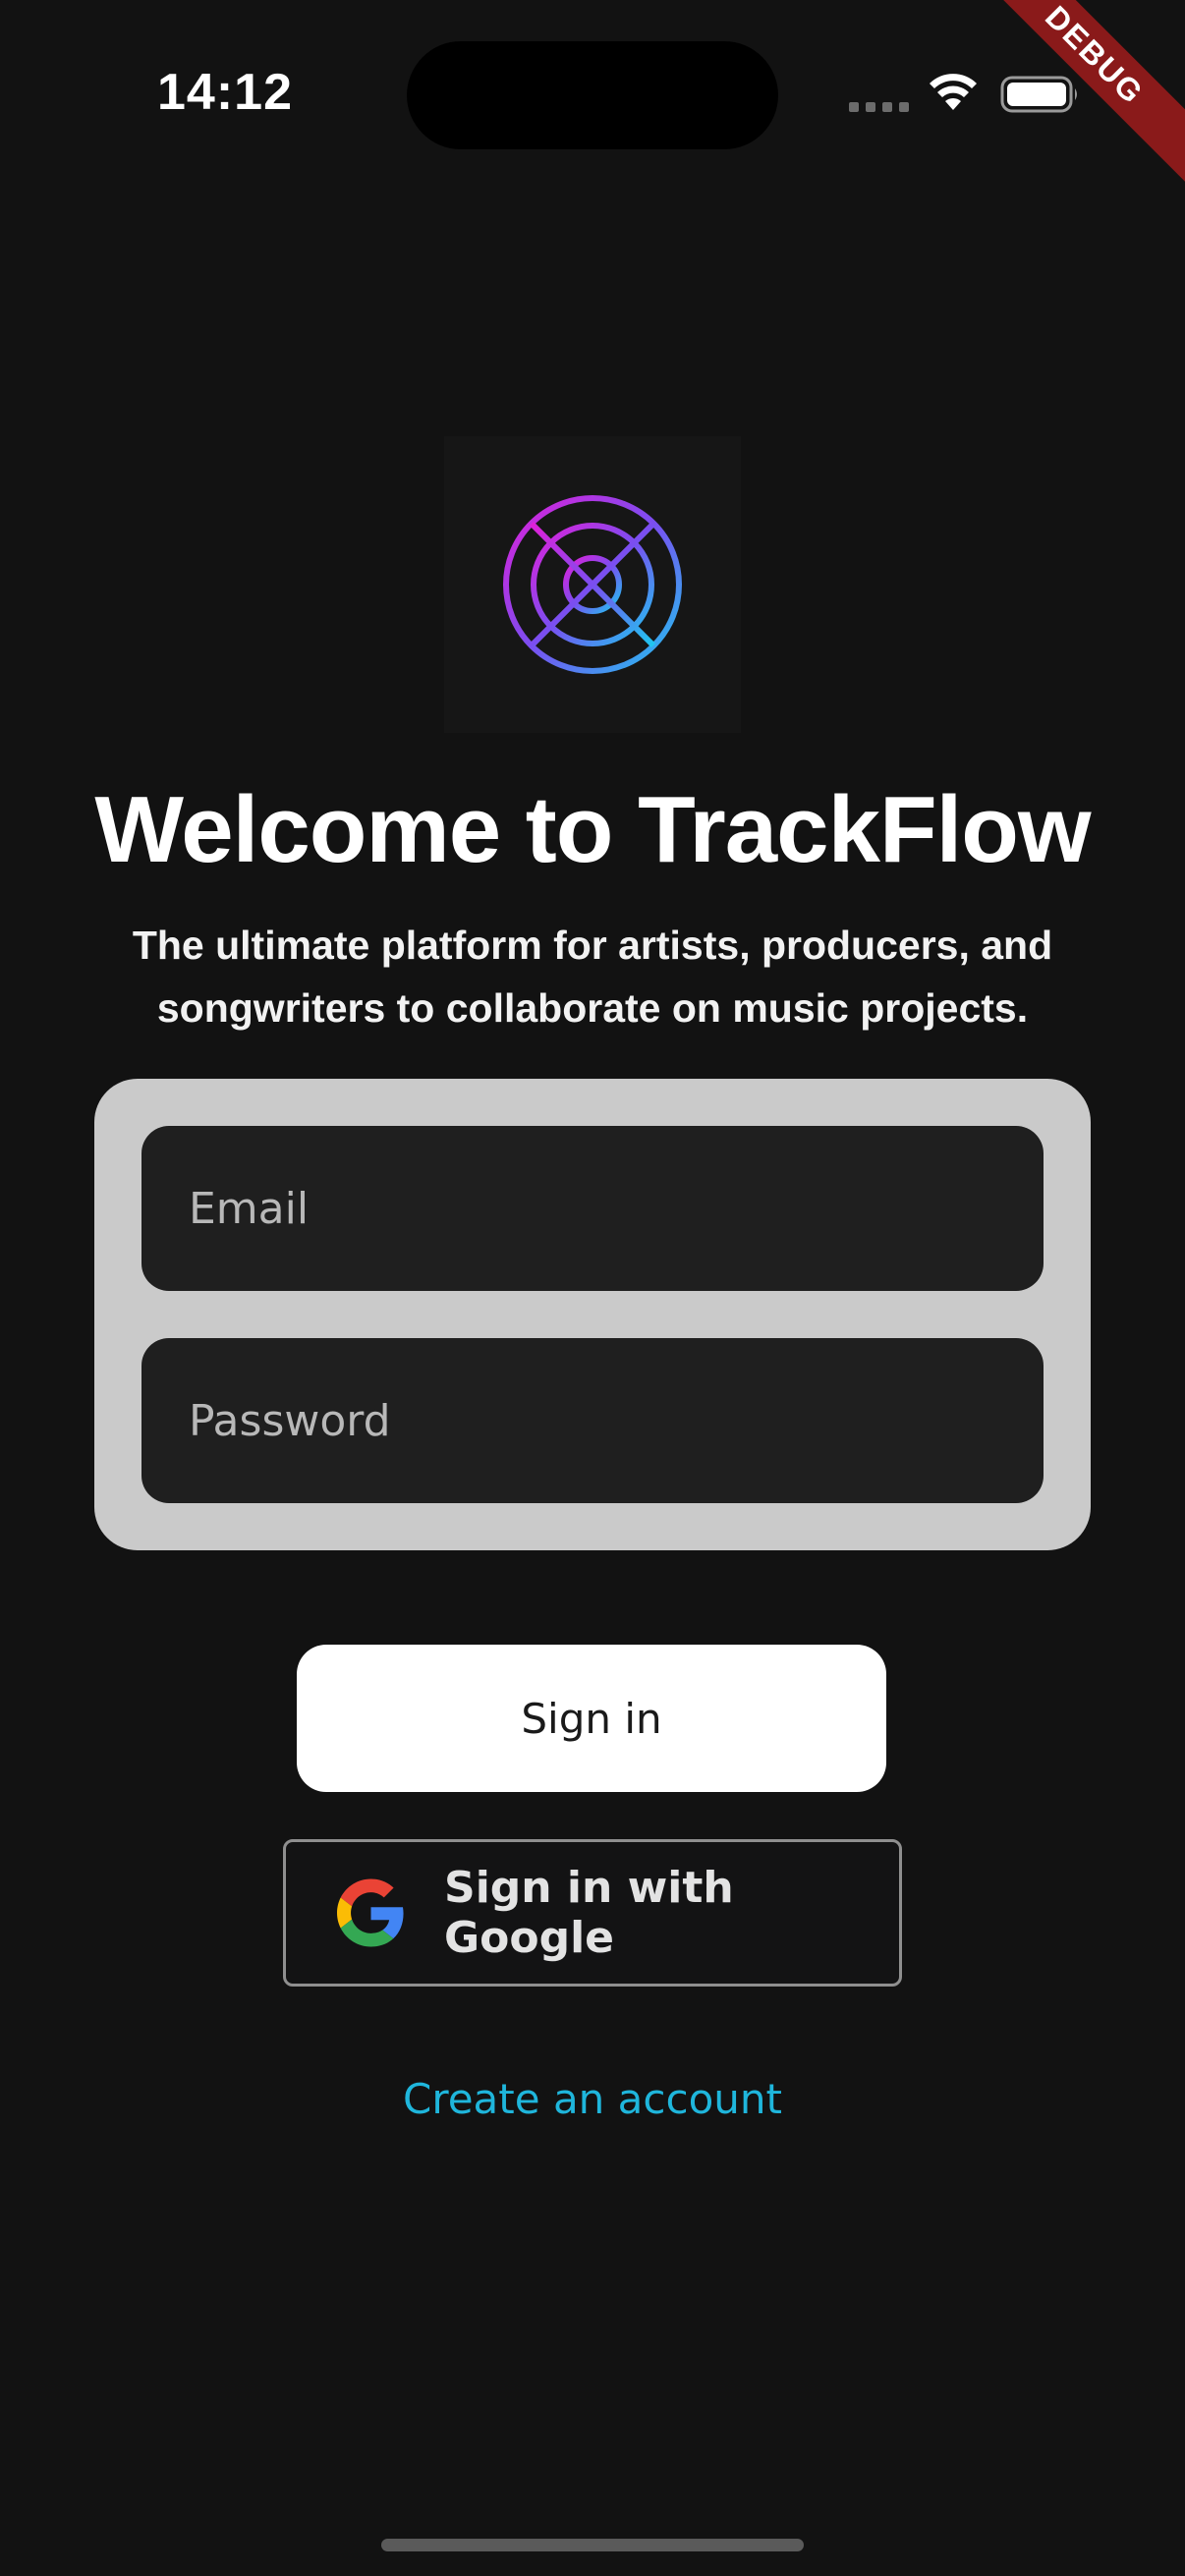 The width and height of the screenshot is (1185, 2576). Describe the element at coordinates (225, 92) in the screenshot. I see `status-bar-time: 14:12` at that location.